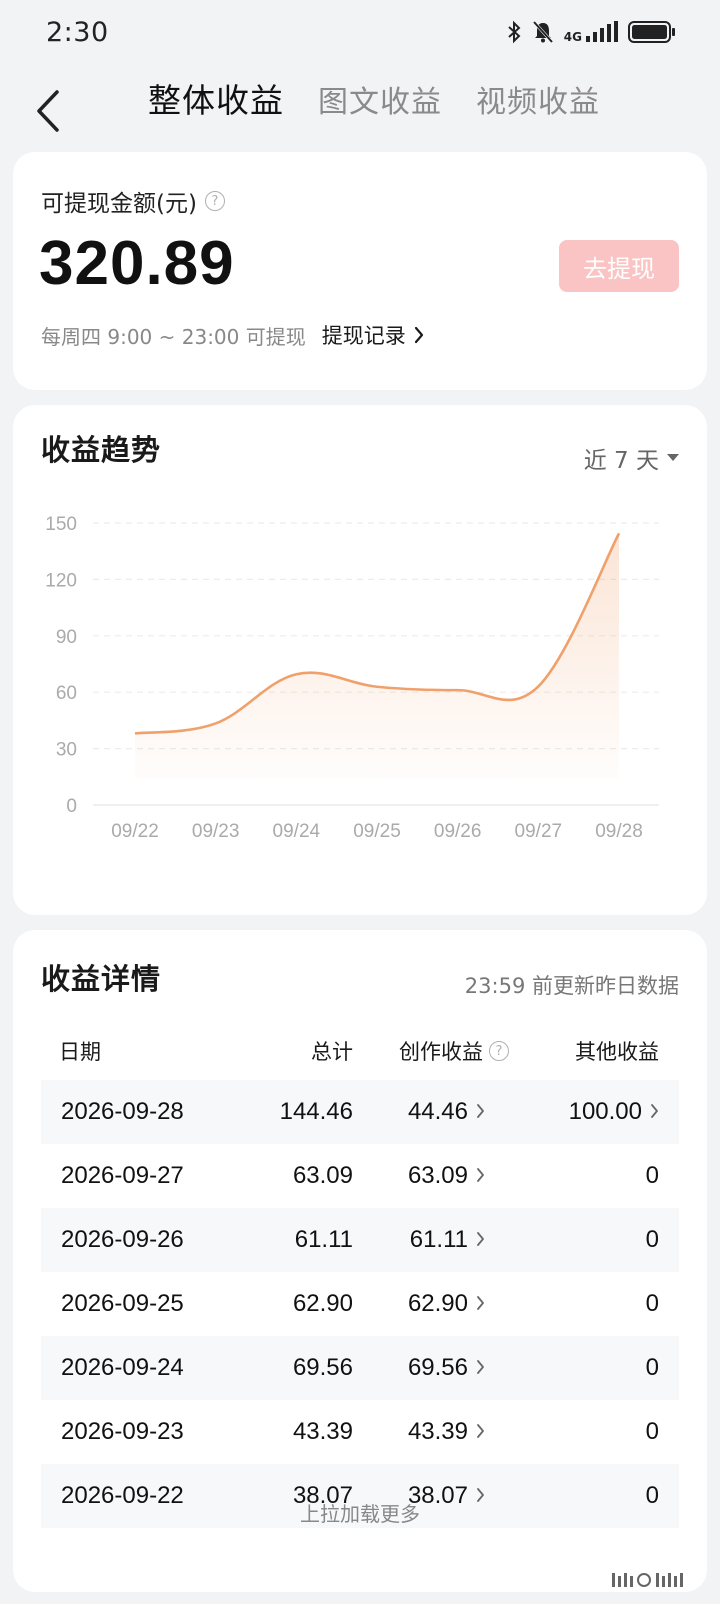 This screenshot has height=1604, width=720. What do you see at coordinates (458, 831) in the screenshot?
I see `x-tick-label: 09/26` at bounding box center [458, 831].